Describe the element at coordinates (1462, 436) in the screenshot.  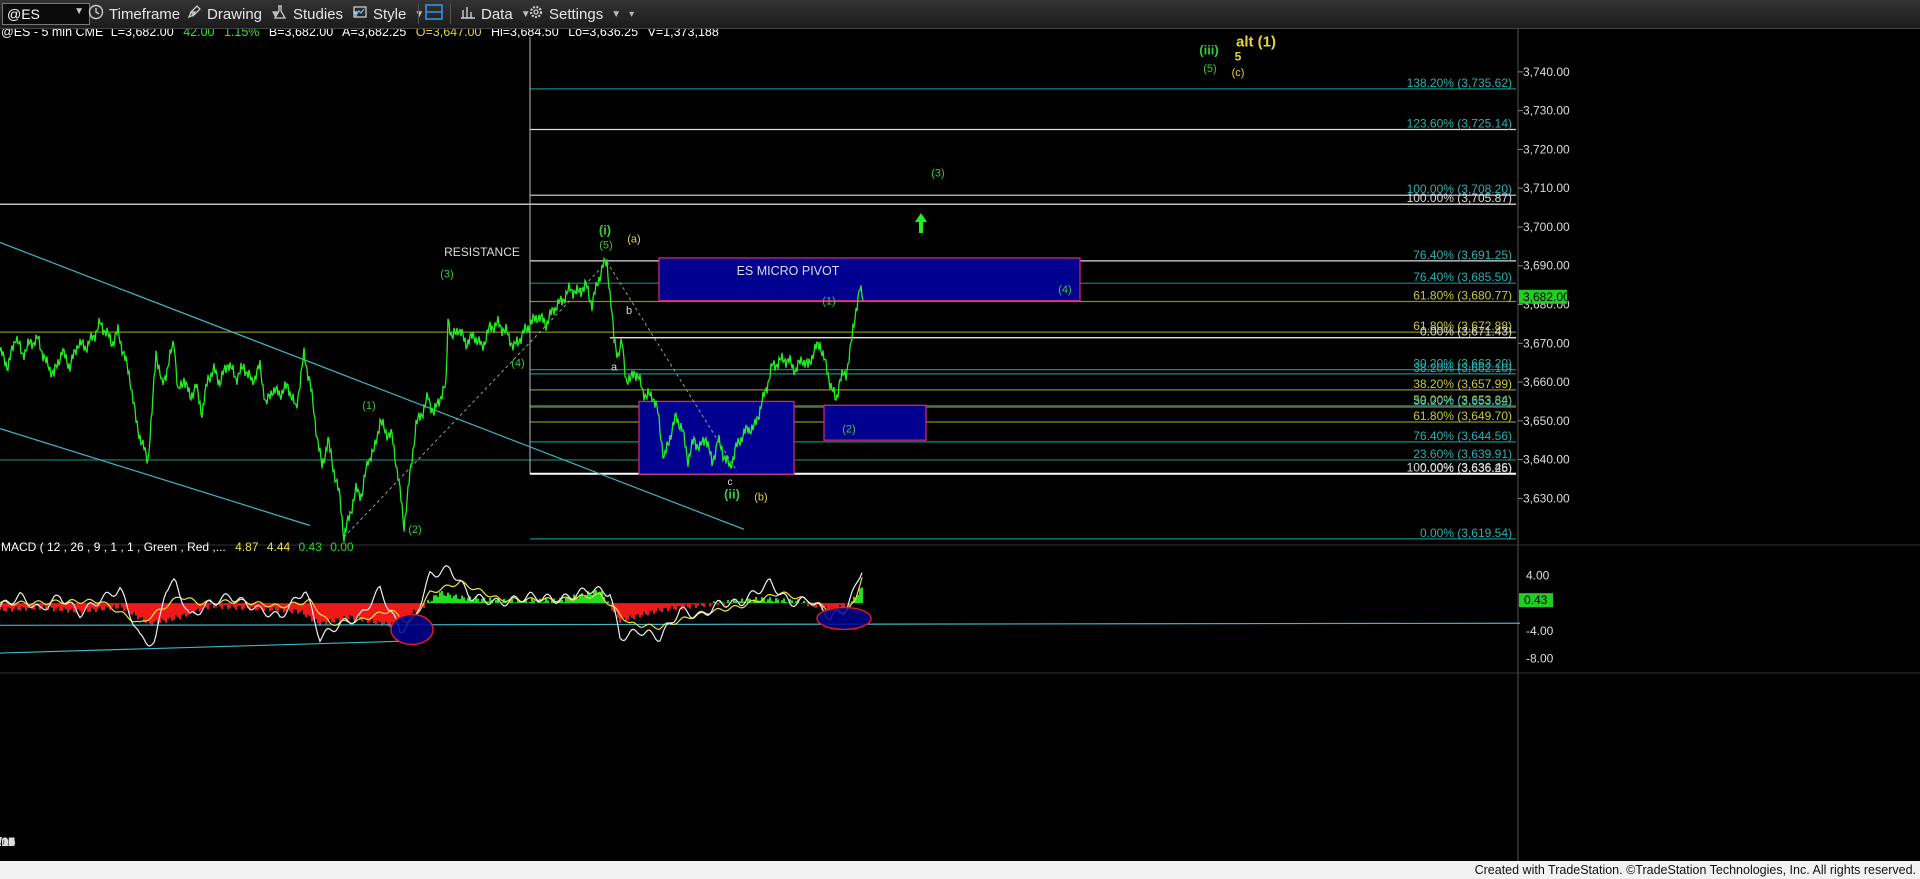
I see `fib-label: 76.40% (3,644.56)` at that location.